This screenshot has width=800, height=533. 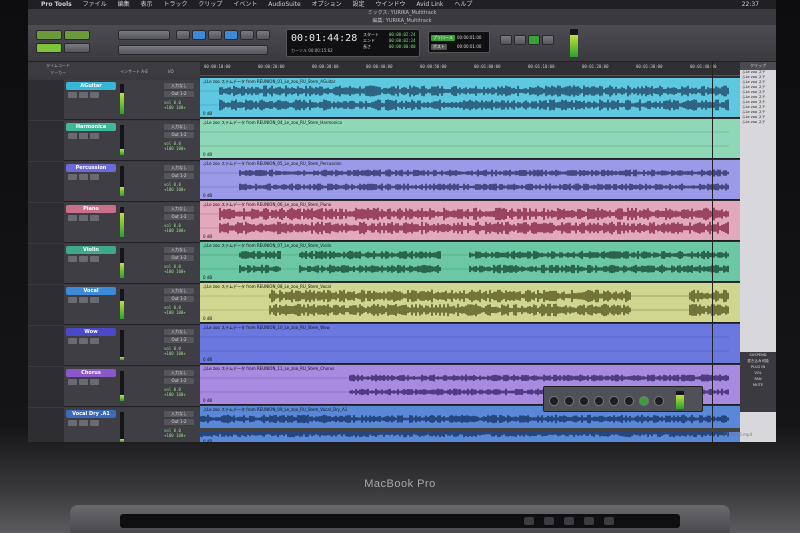 What do you see at coordinates (199, 35) in the screenshot?
I see `selector-tool-button` at bounding box center [199, 35].